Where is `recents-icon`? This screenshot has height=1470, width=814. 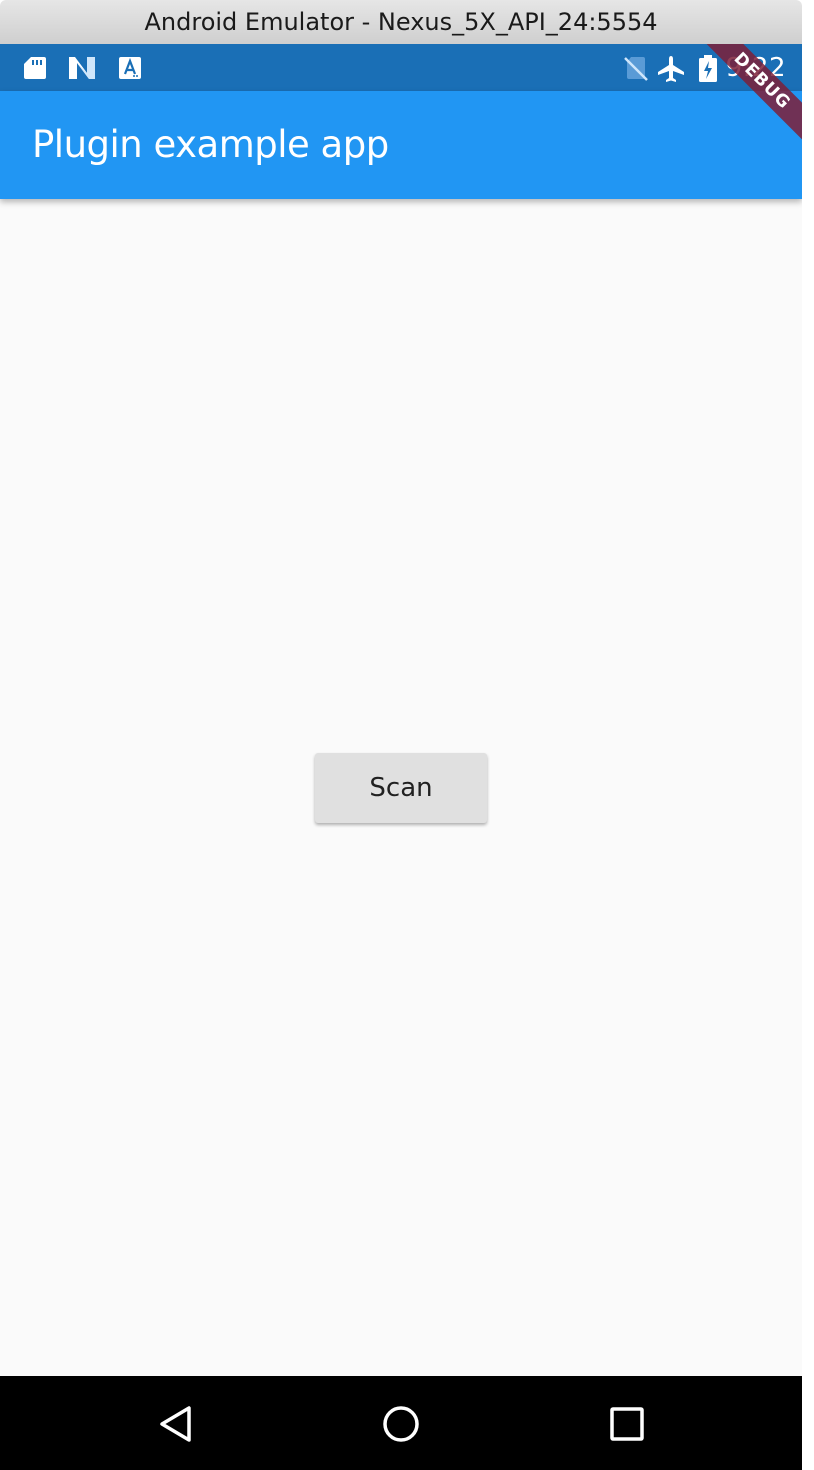 recents-icon is located at coordinates (627, 1424).